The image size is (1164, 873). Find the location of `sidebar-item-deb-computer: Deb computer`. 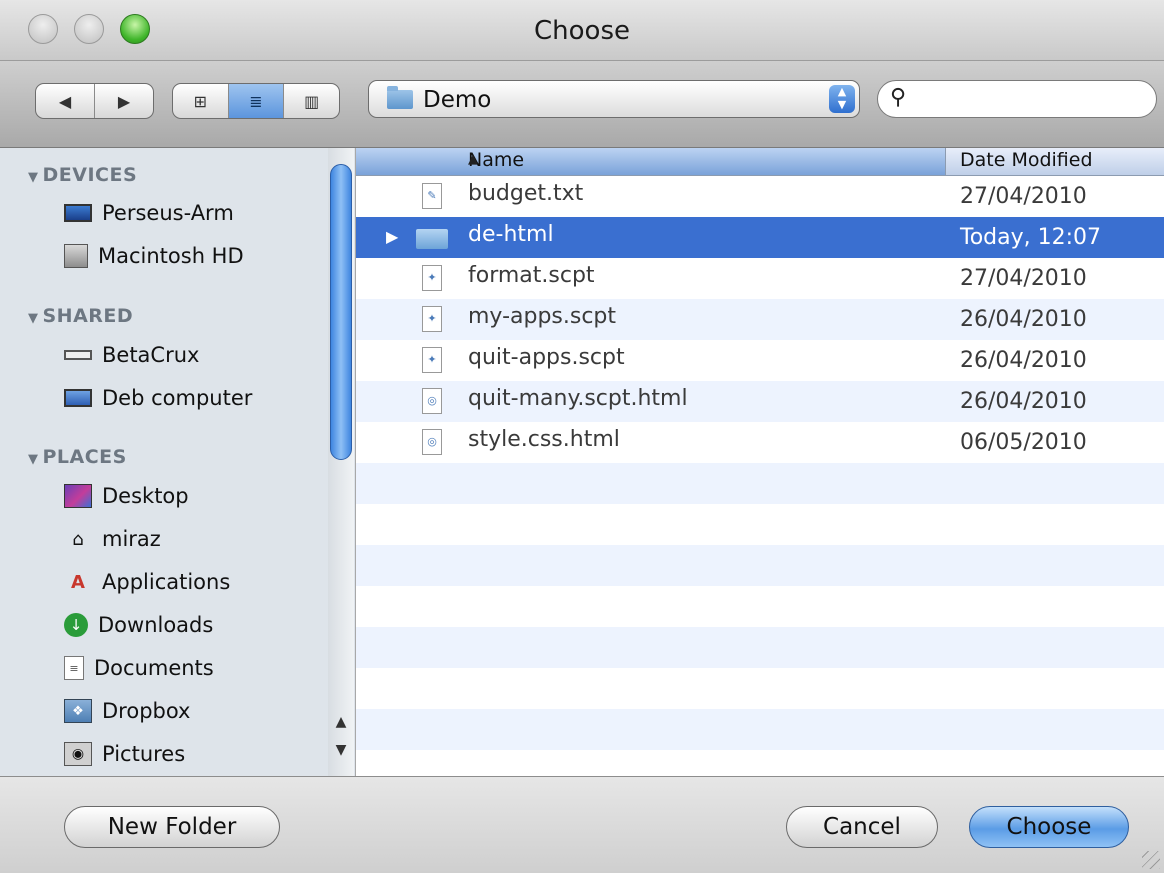

sidebar-item-deb-computer: Deb computer is located at coordinates (158, 398).